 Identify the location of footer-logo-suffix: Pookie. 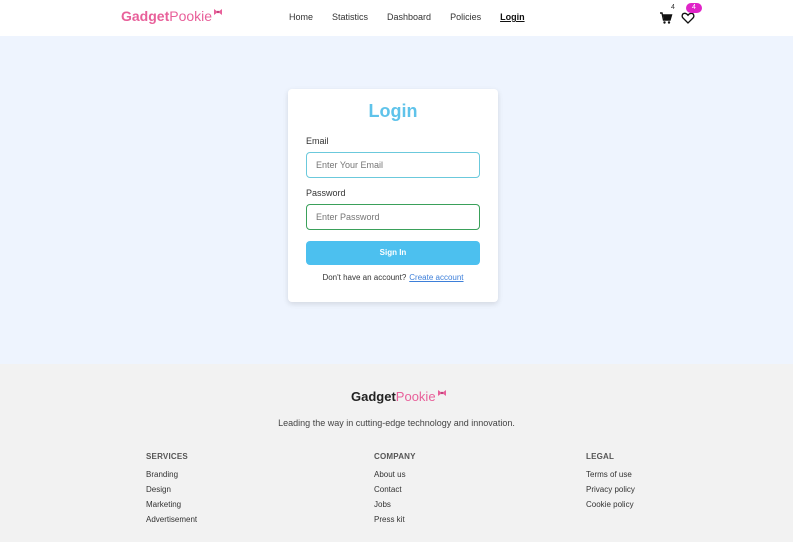
(415, 396).